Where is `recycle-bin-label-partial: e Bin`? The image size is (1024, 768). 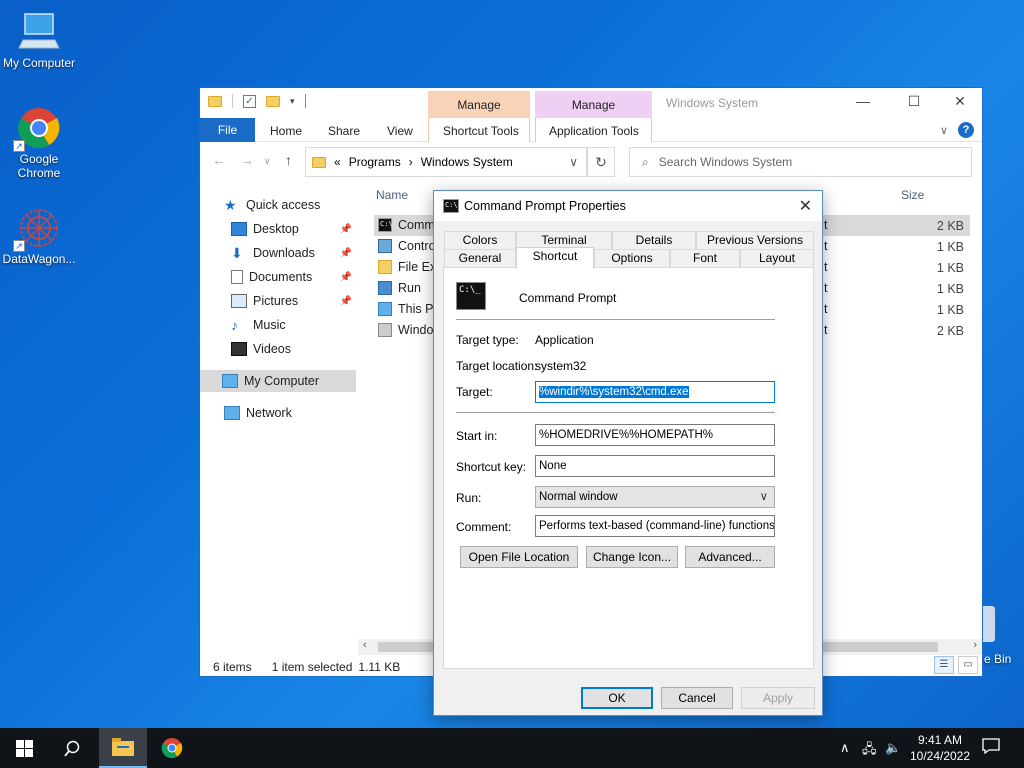
recycle-bin-label-partial: e Bin is located at coordinates (997, 659).